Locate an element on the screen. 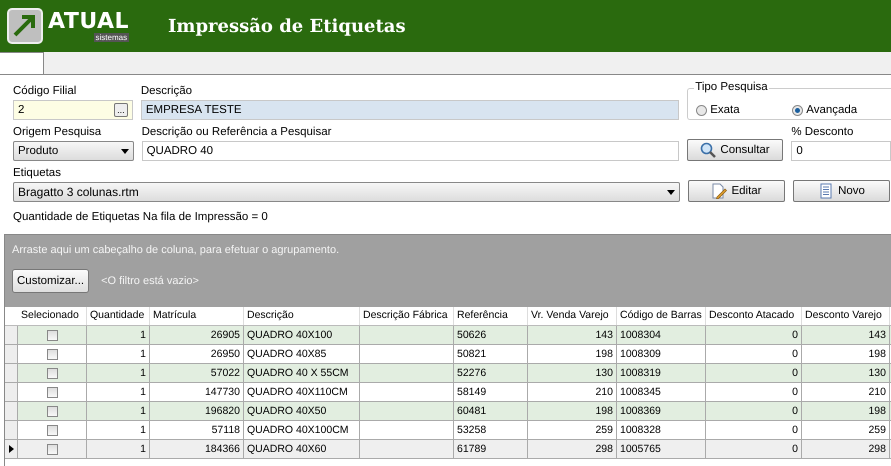 This screenshot has width=891, height=466. dropdown: Produto is located at coordinates (73, 151).